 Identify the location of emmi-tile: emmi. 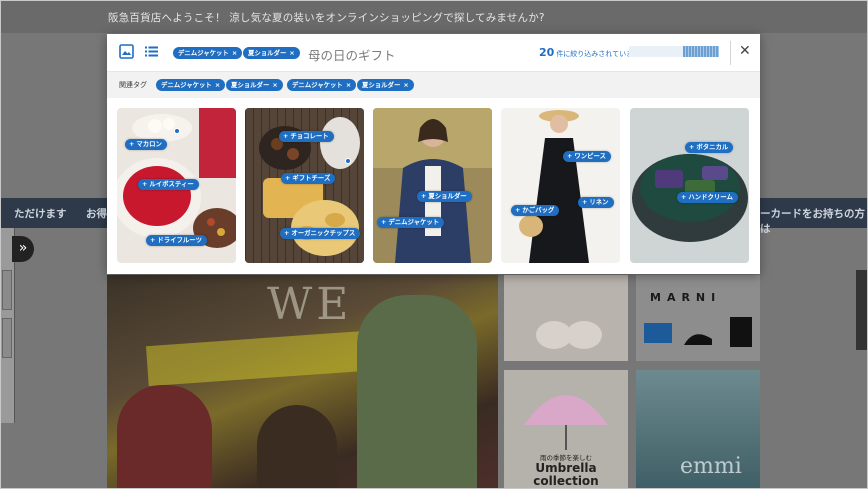
(698, 429).